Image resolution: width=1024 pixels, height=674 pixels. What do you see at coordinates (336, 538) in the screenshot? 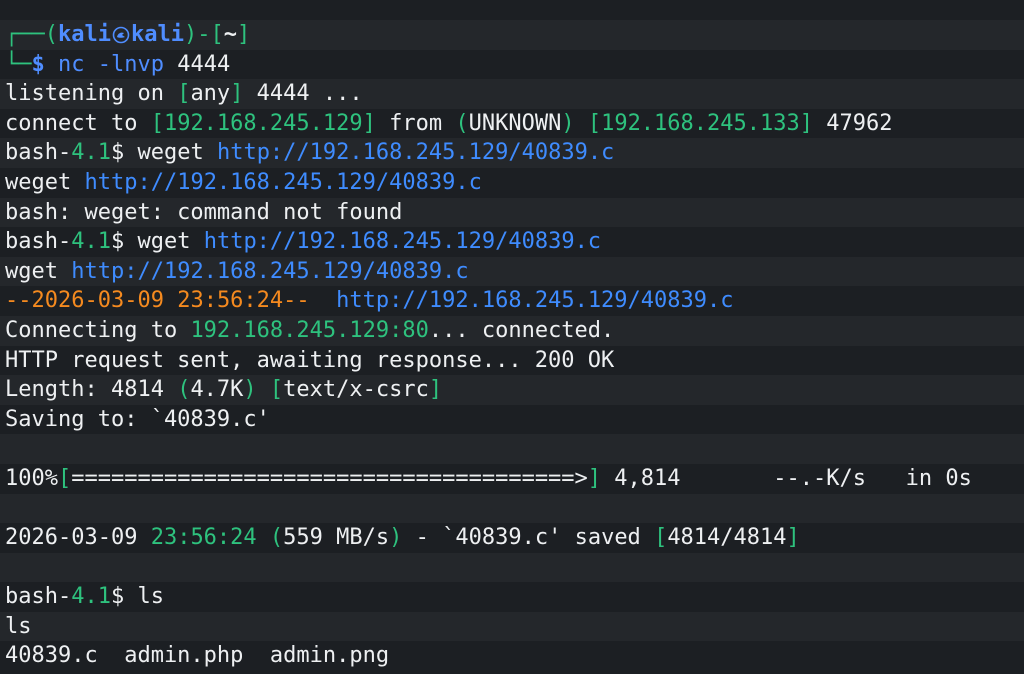
I see `terminal-text: 559 MB/s` at bounding box center [336, 538].